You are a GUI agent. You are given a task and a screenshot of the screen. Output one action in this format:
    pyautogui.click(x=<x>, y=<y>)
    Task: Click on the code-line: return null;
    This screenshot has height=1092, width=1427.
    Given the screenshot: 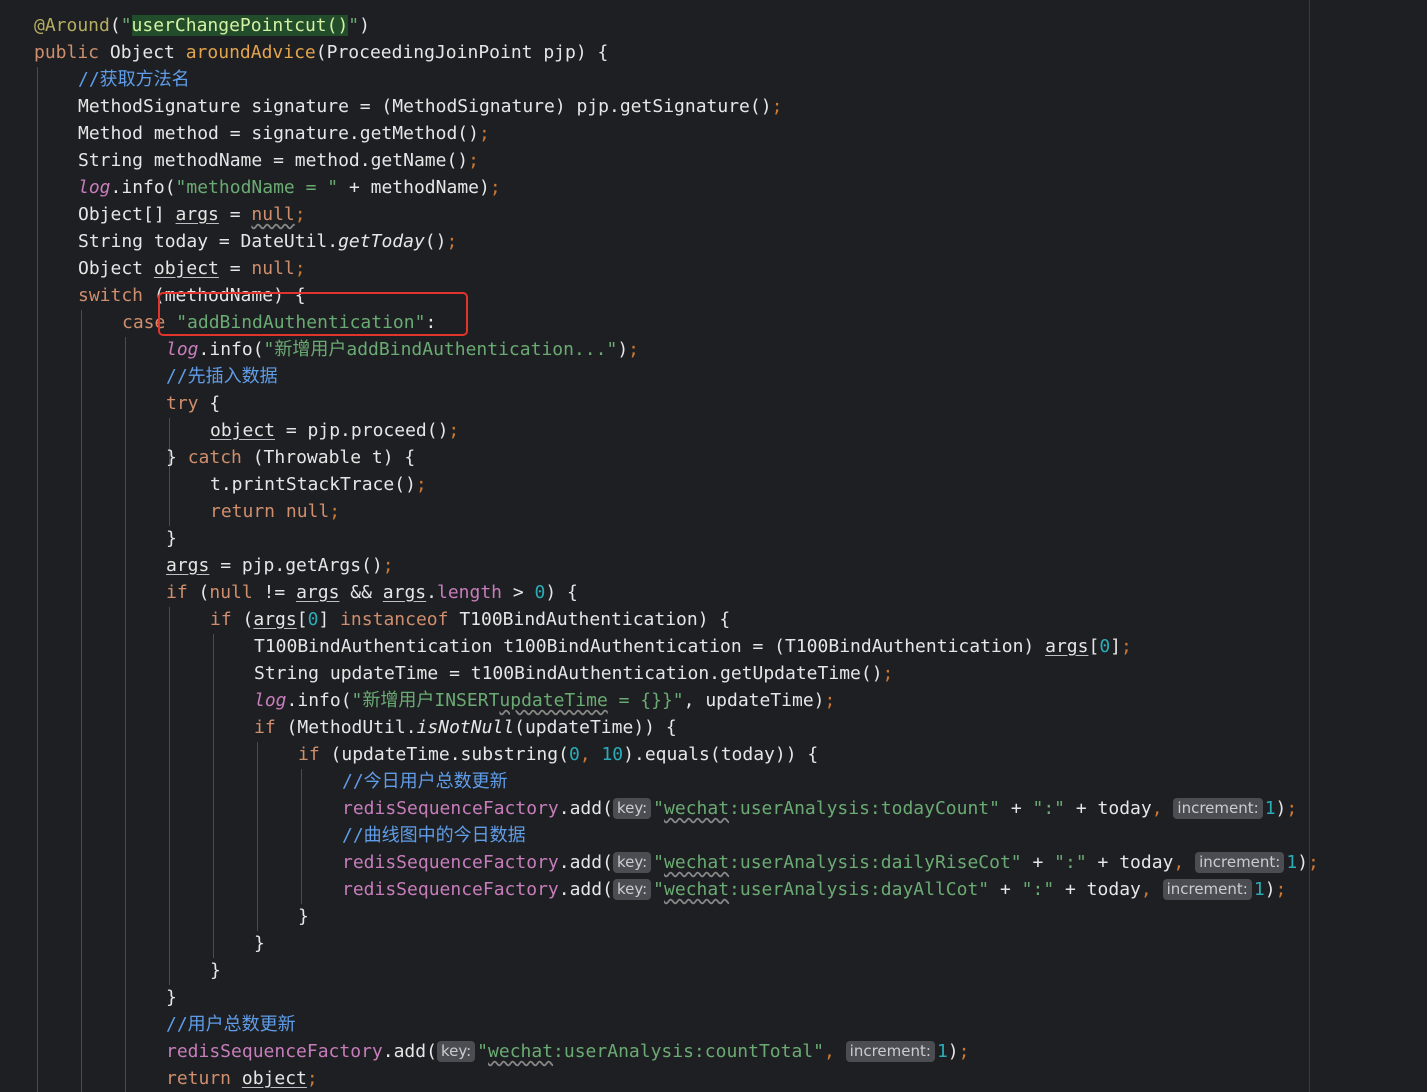 What is the action you would take?
    pyautogui.click(x=275, y=511)
    